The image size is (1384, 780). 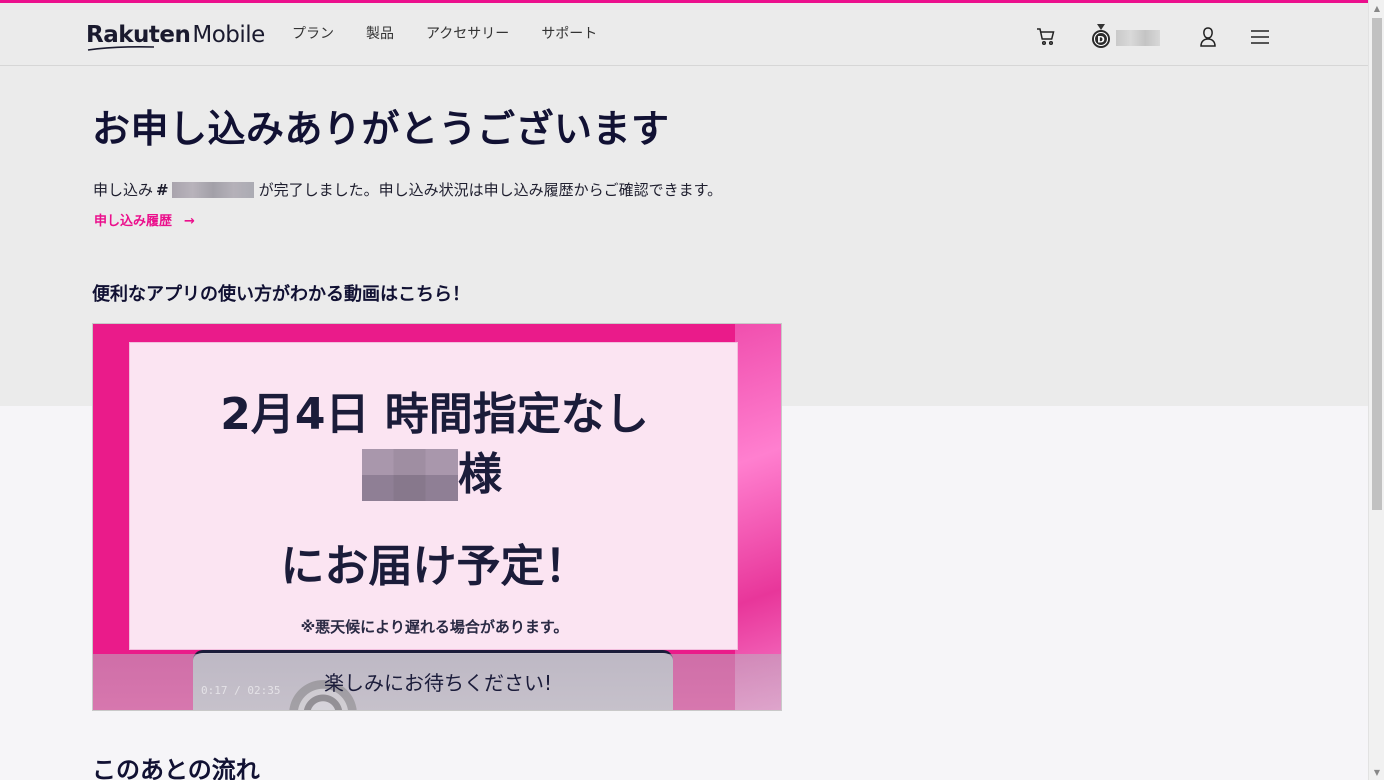 What do you see at coordinates (381, 129) in the screenshot?
I see `page-title: お申し込みありがとうございます` at bounding box center [381, 129].